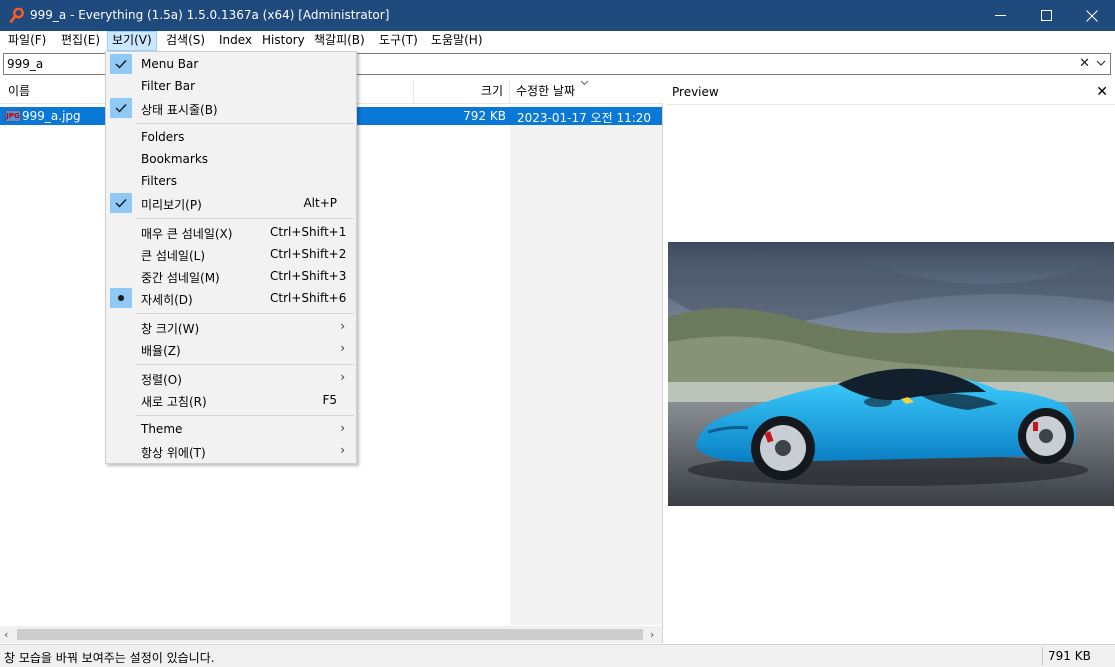 This screenshot has height=667, width=1115. I want to click on preview-close-icon: ✕, so click(1102, 92).